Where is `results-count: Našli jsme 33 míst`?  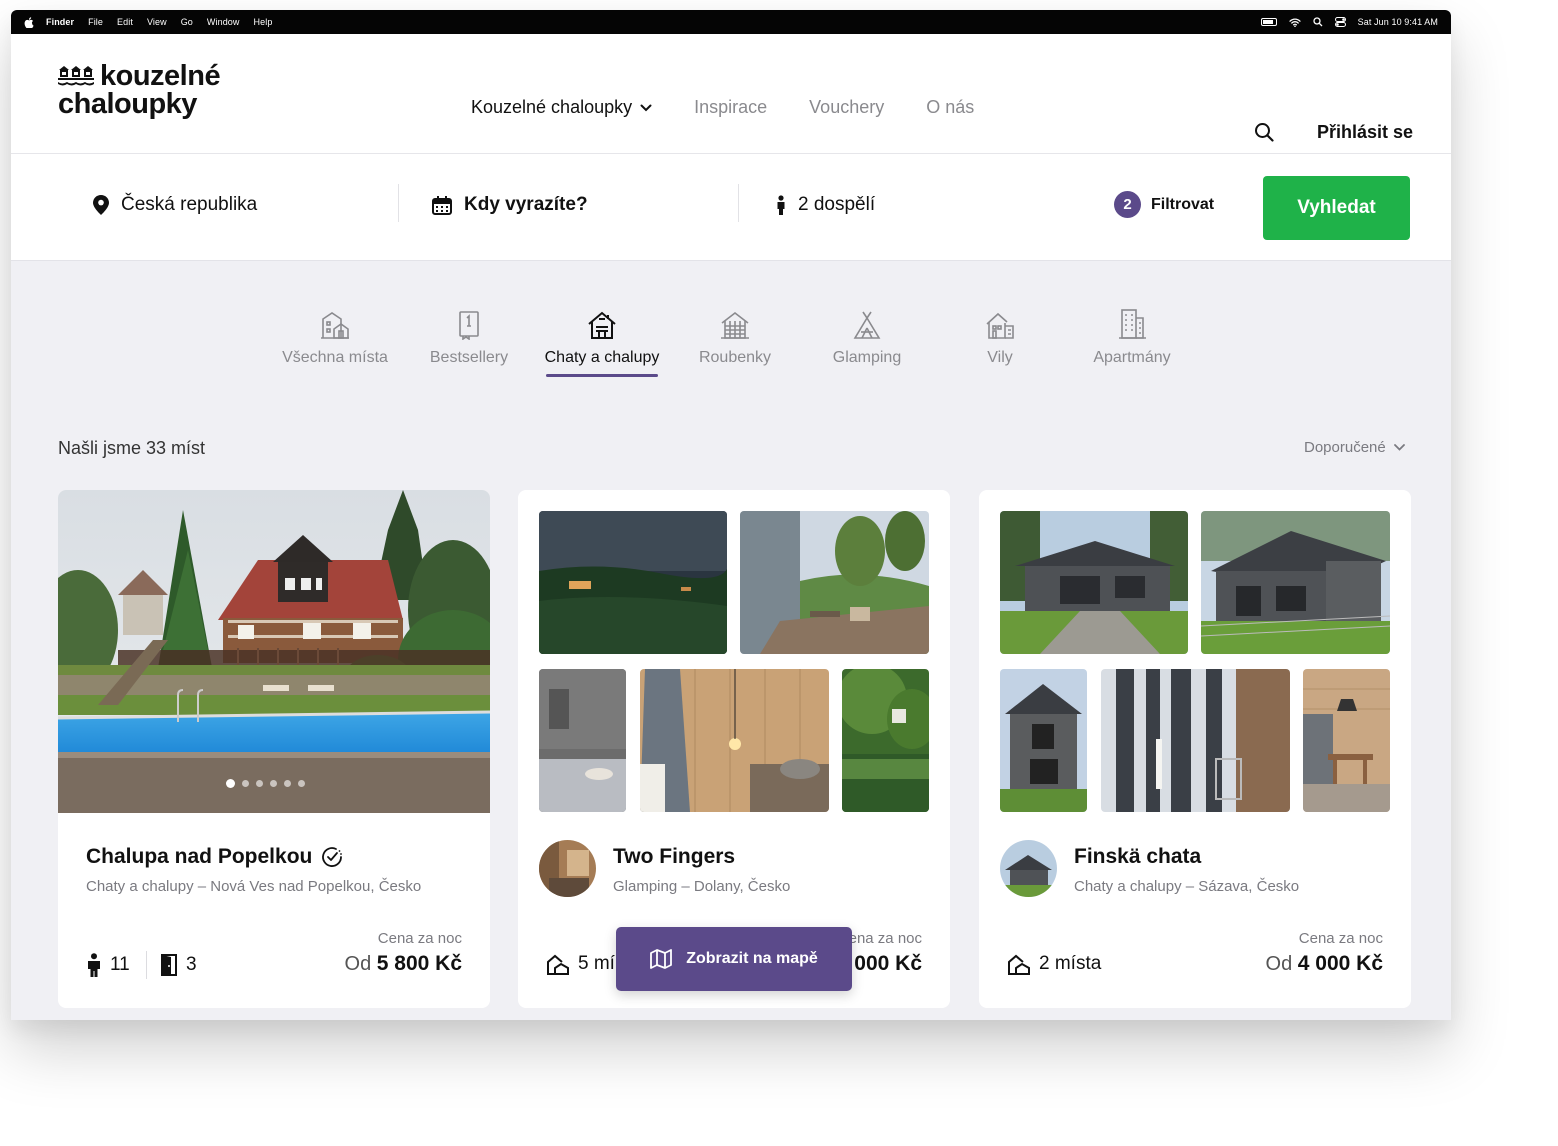
results-count: Našli jsme 33 míst is located at coordinates (132, 448).